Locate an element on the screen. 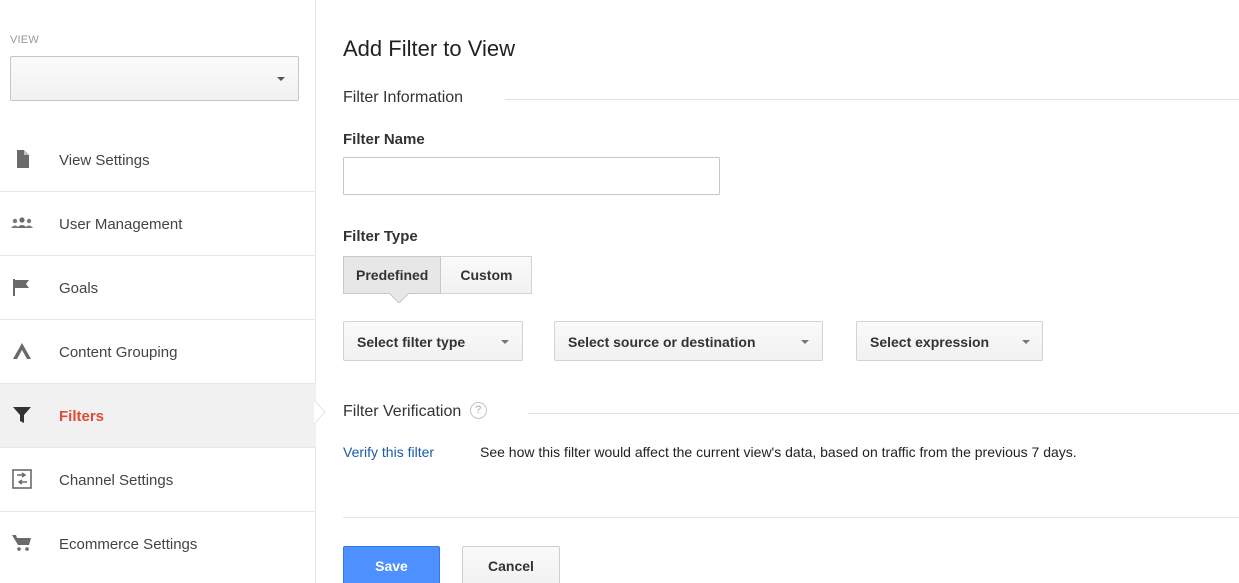 The height and width of the screenshot is (583, 1239). form-divider is located at coordinates (791, 517).